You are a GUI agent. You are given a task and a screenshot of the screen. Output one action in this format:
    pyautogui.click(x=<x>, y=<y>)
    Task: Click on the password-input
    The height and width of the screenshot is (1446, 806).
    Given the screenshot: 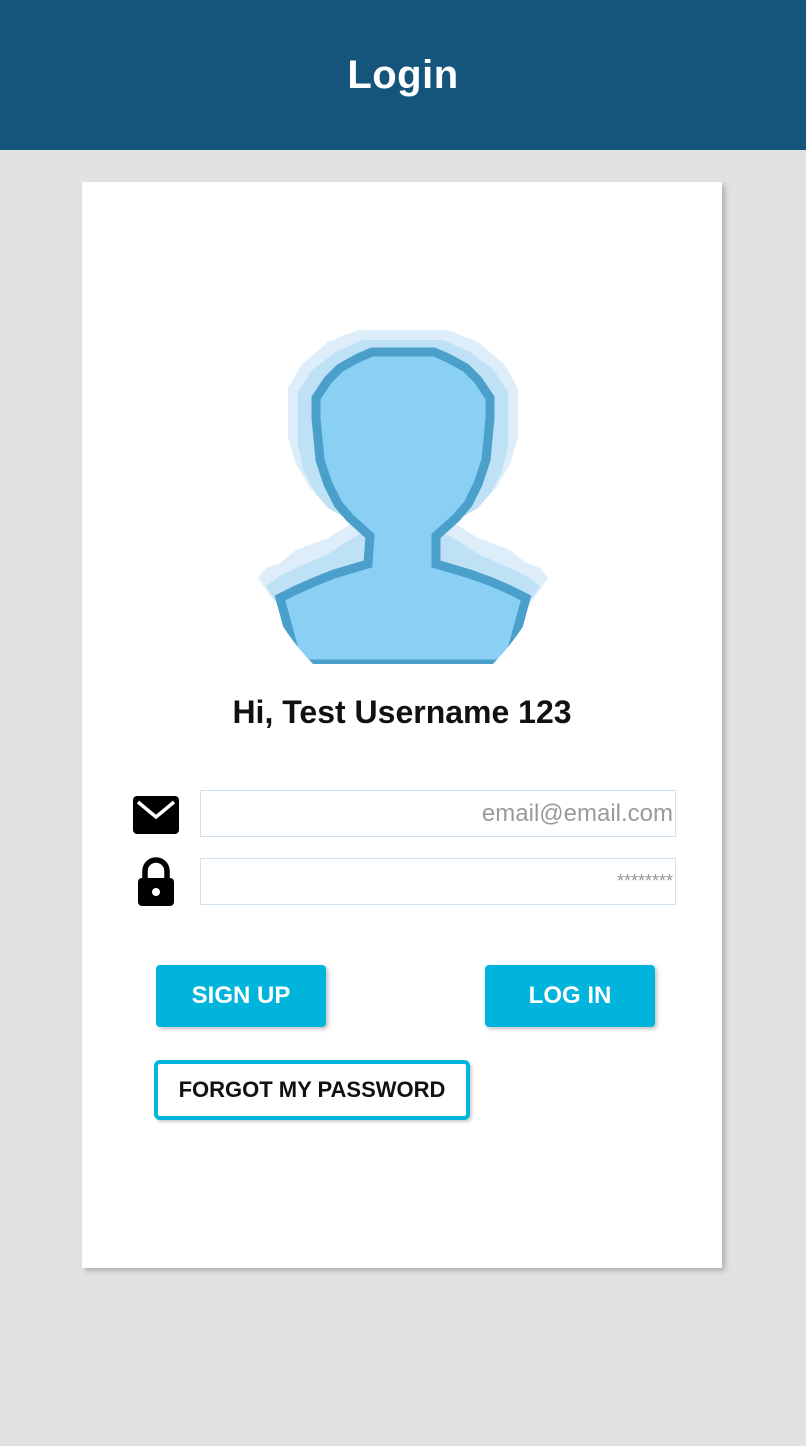 What is the action you would take?
    pyautogui.click(x=438, y=881)
    